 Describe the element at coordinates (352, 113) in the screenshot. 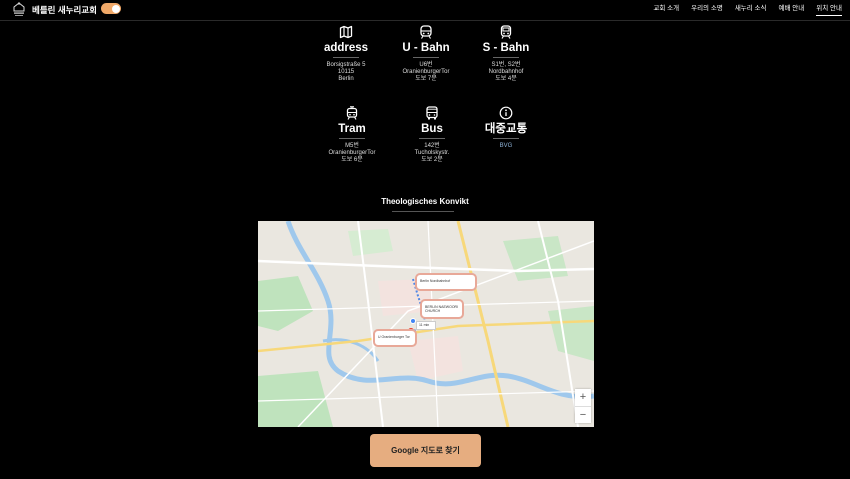

I see `tram-icon` at that location.